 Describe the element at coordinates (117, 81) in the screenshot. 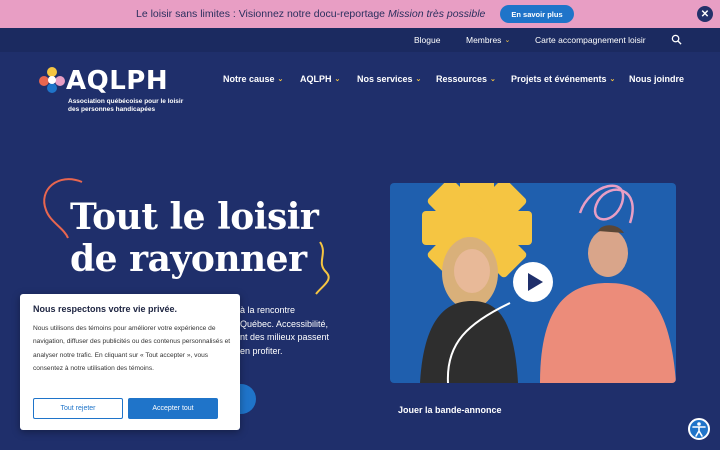

I see `logo-wordmark: AQLPH` at that location.